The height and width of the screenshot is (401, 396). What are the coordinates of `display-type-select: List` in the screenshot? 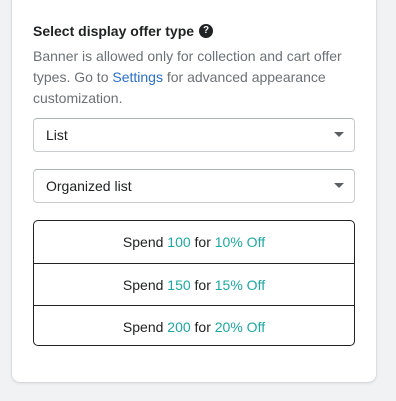 It's located at (194, 135).